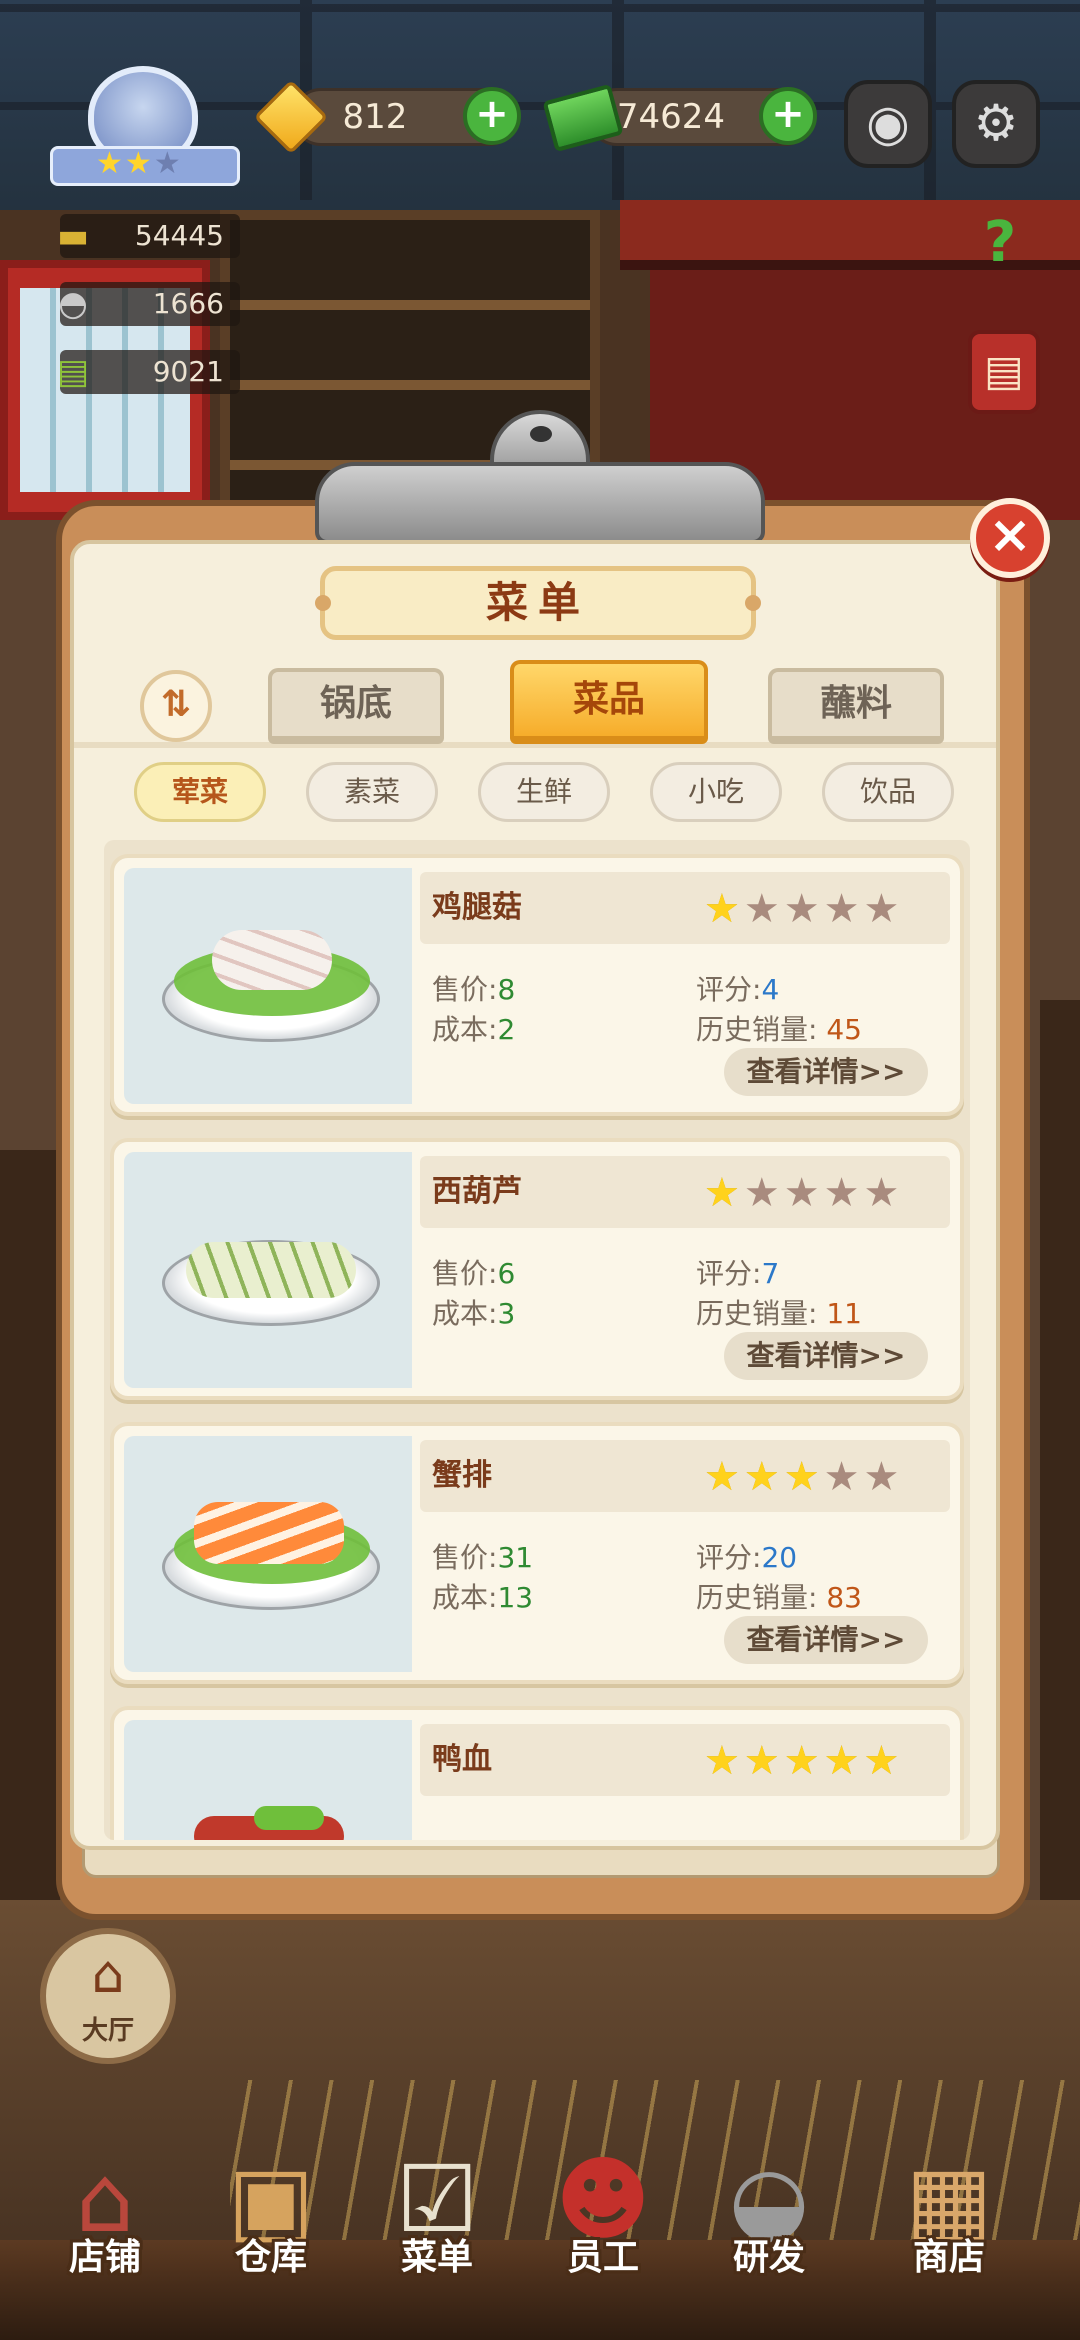  Describe the element at coordinates (779, 1557) in the screenshot. I see `score-value: 20` at that location.